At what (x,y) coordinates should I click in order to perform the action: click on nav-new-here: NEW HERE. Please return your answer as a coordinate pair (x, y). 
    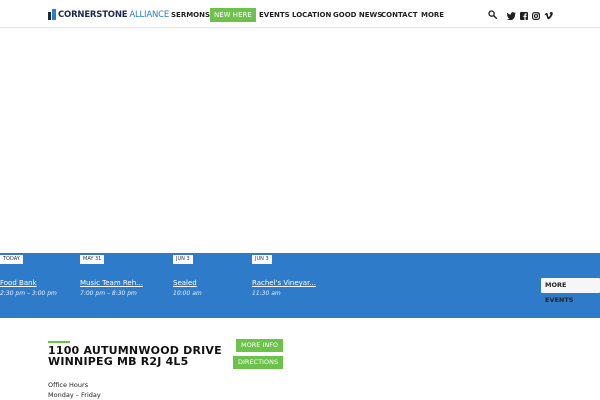
    Looking at the image, I should click on (233, 15).